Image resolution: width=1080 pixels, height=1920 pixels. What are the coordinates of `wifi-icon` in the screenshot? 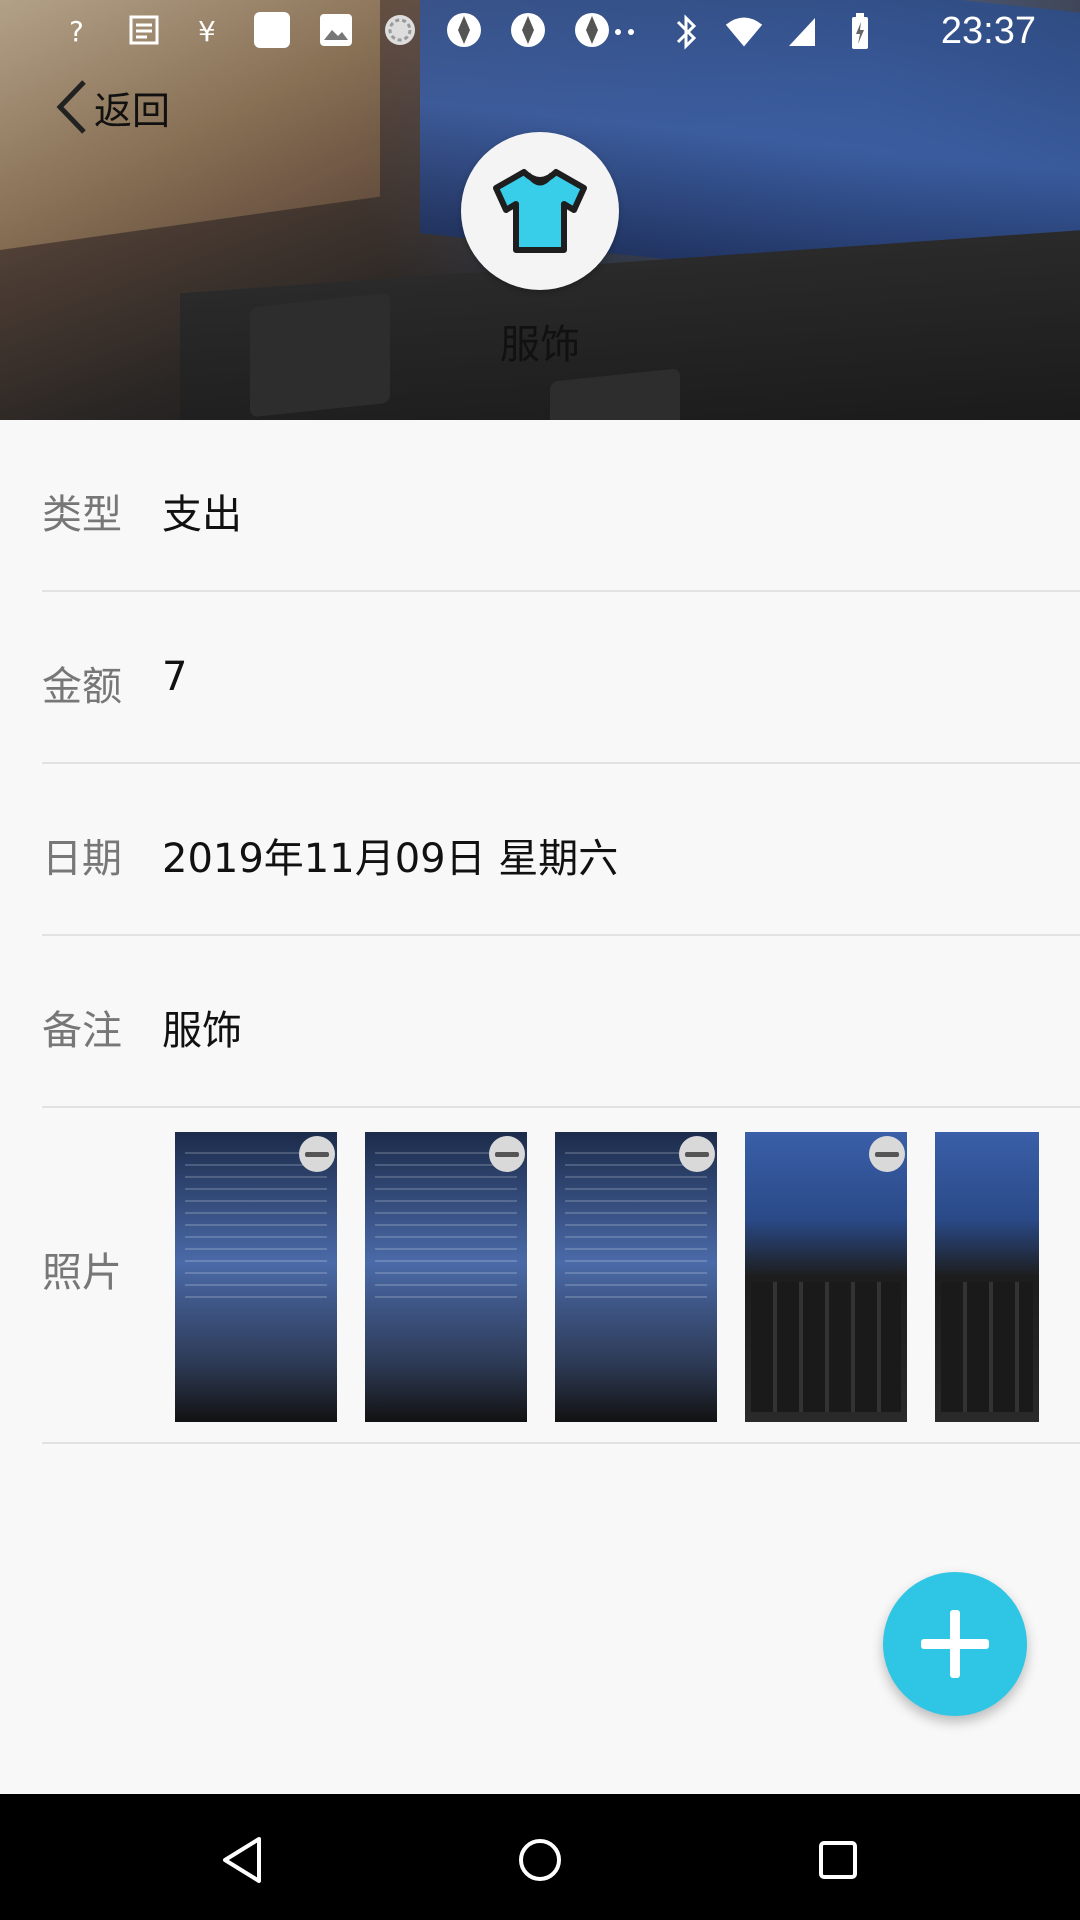 It's located at (744, 32).